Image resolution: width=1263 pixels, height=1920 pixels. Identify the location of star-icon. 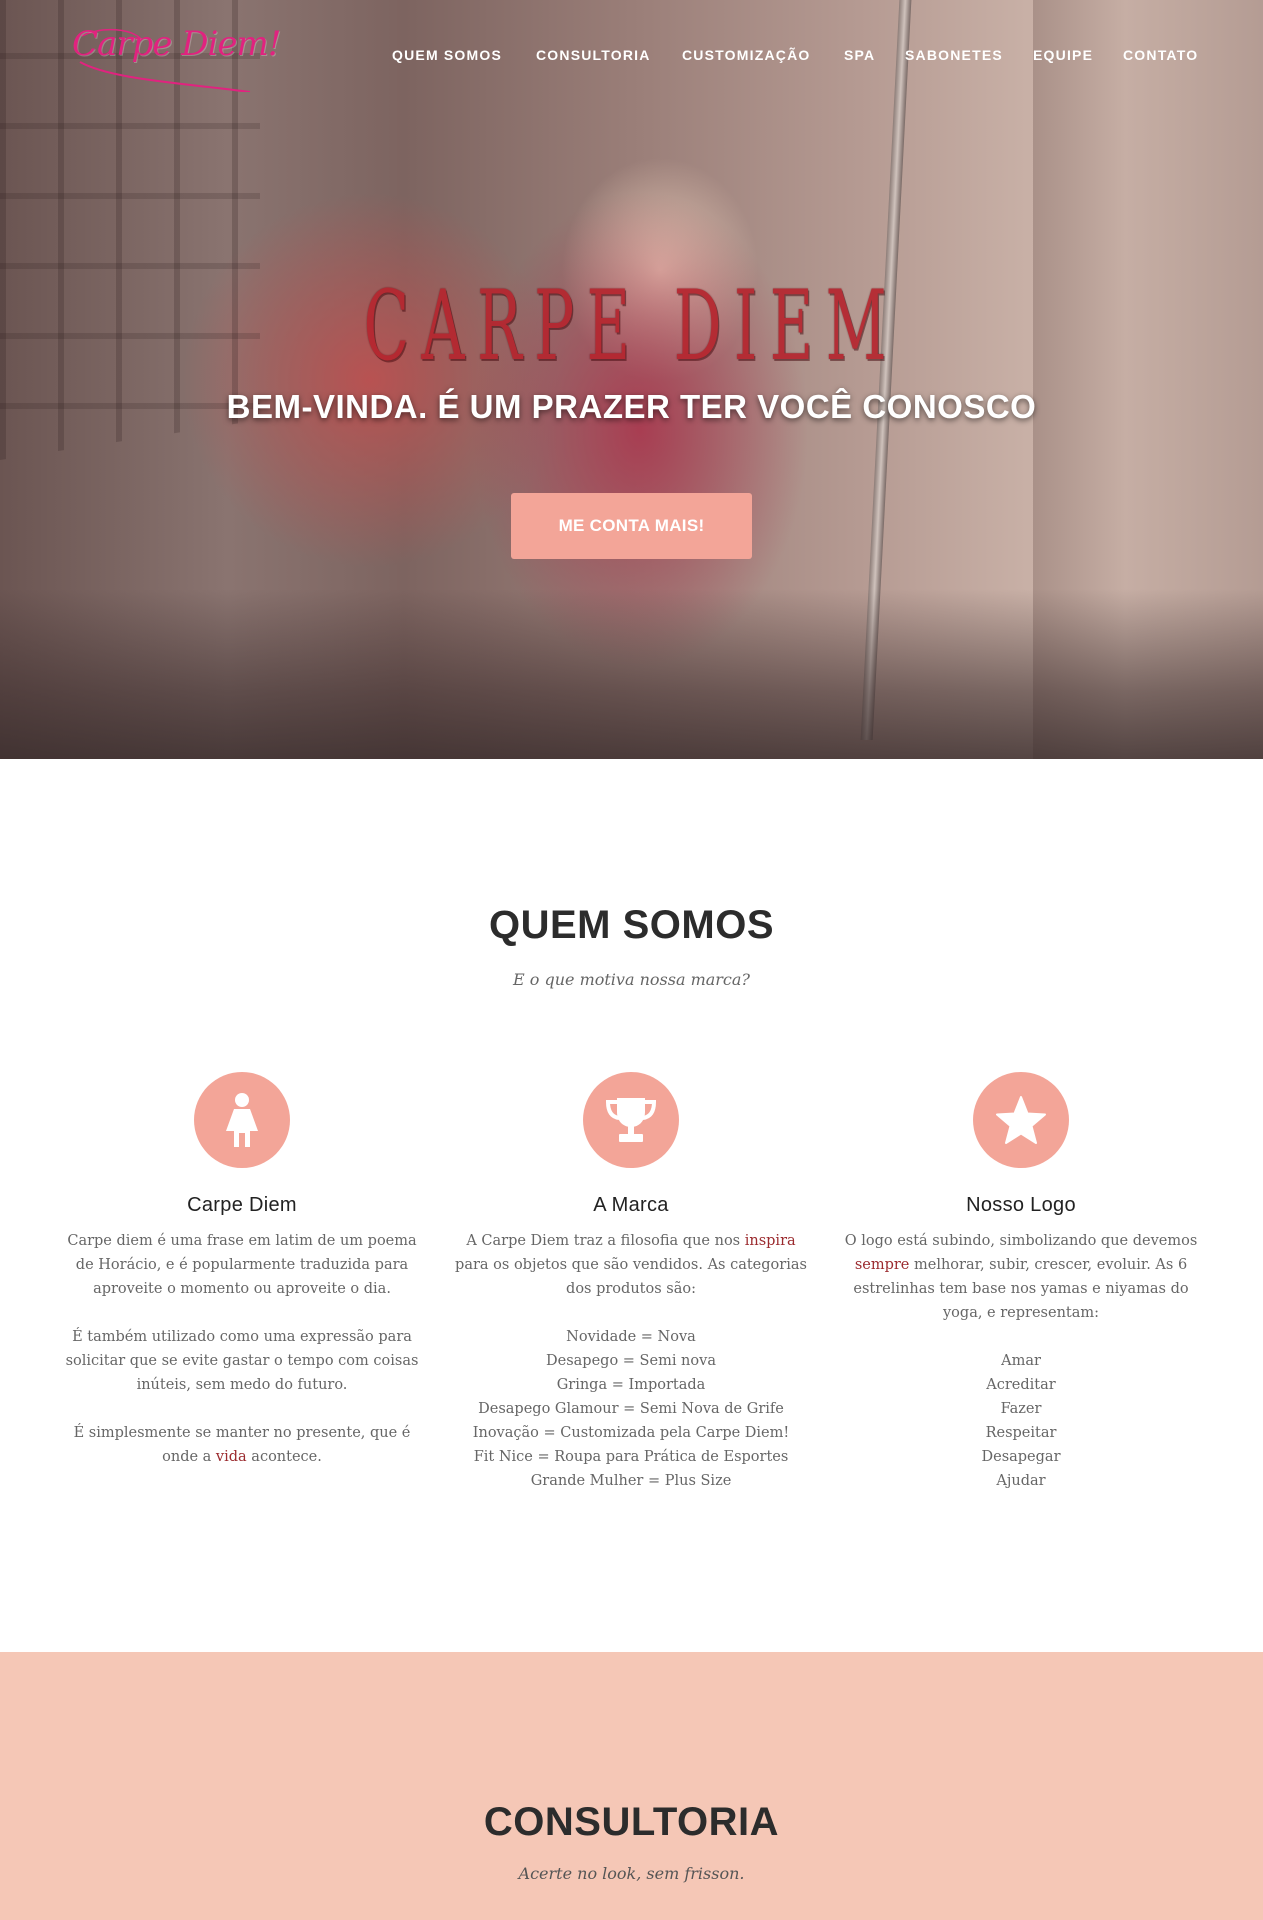
(1021, 1120).